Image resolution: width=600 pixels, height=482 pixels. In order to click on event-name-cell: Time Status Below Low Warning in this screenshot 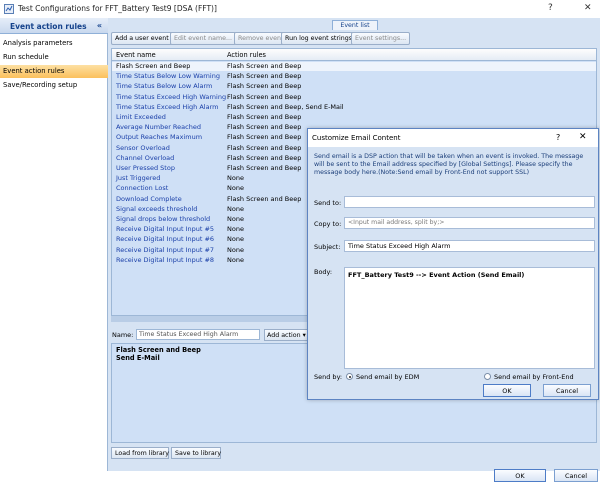, I will do `click(168, 76)`.